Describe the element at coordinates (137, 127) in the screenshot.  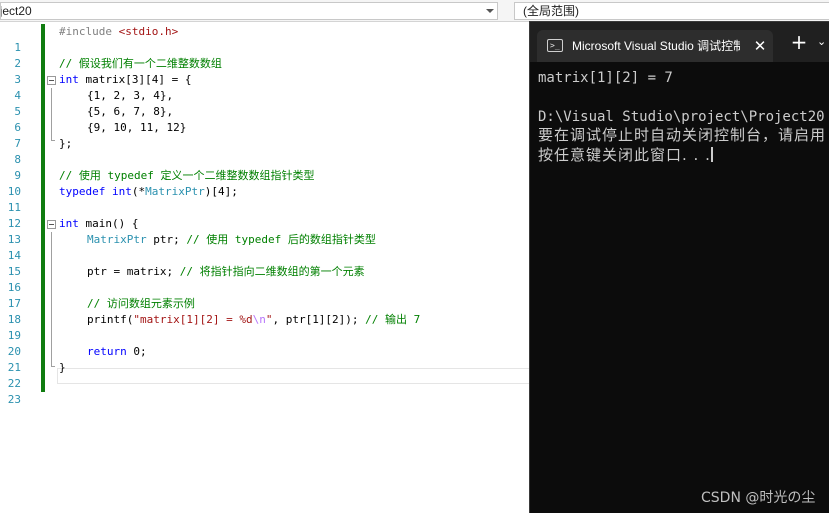
I see `code-text: {9, 10, 11, 12}` at that location.